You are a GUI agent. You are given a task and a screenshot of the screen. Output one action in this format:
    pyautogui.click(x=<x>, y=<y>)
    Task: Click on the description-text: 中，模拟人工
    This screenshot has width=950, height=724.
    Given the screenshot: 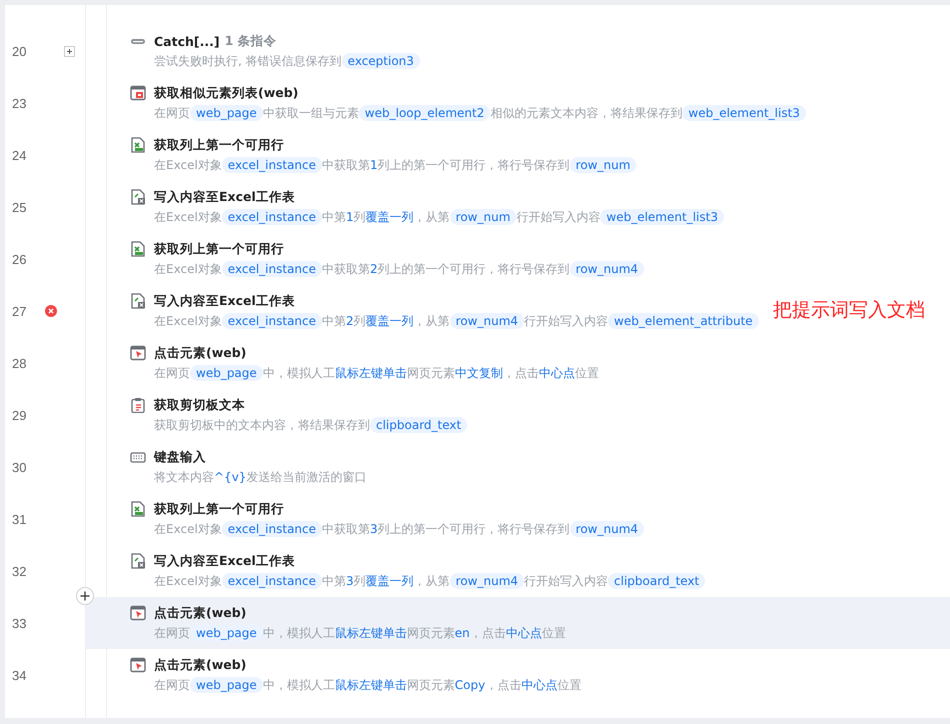 What is the action you would take?
    pyautogui.click(x=298, y=373)
    